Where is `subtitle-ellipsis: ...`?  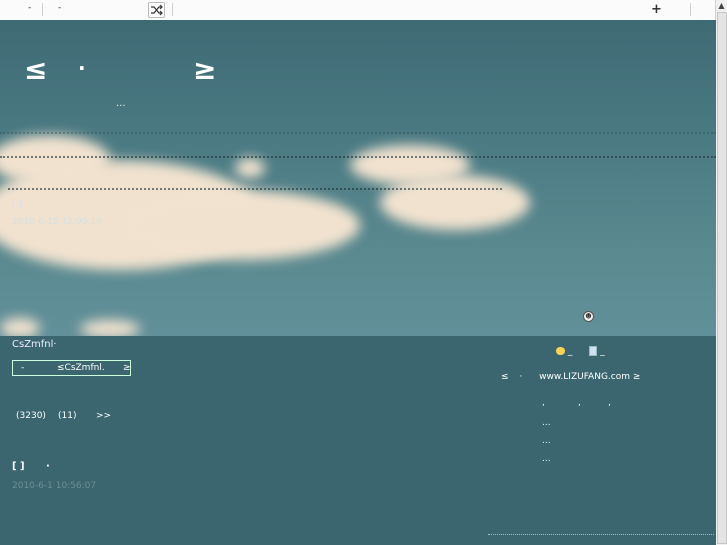
subtitle-ellipsis: ... is located at coordinates (121, 103).